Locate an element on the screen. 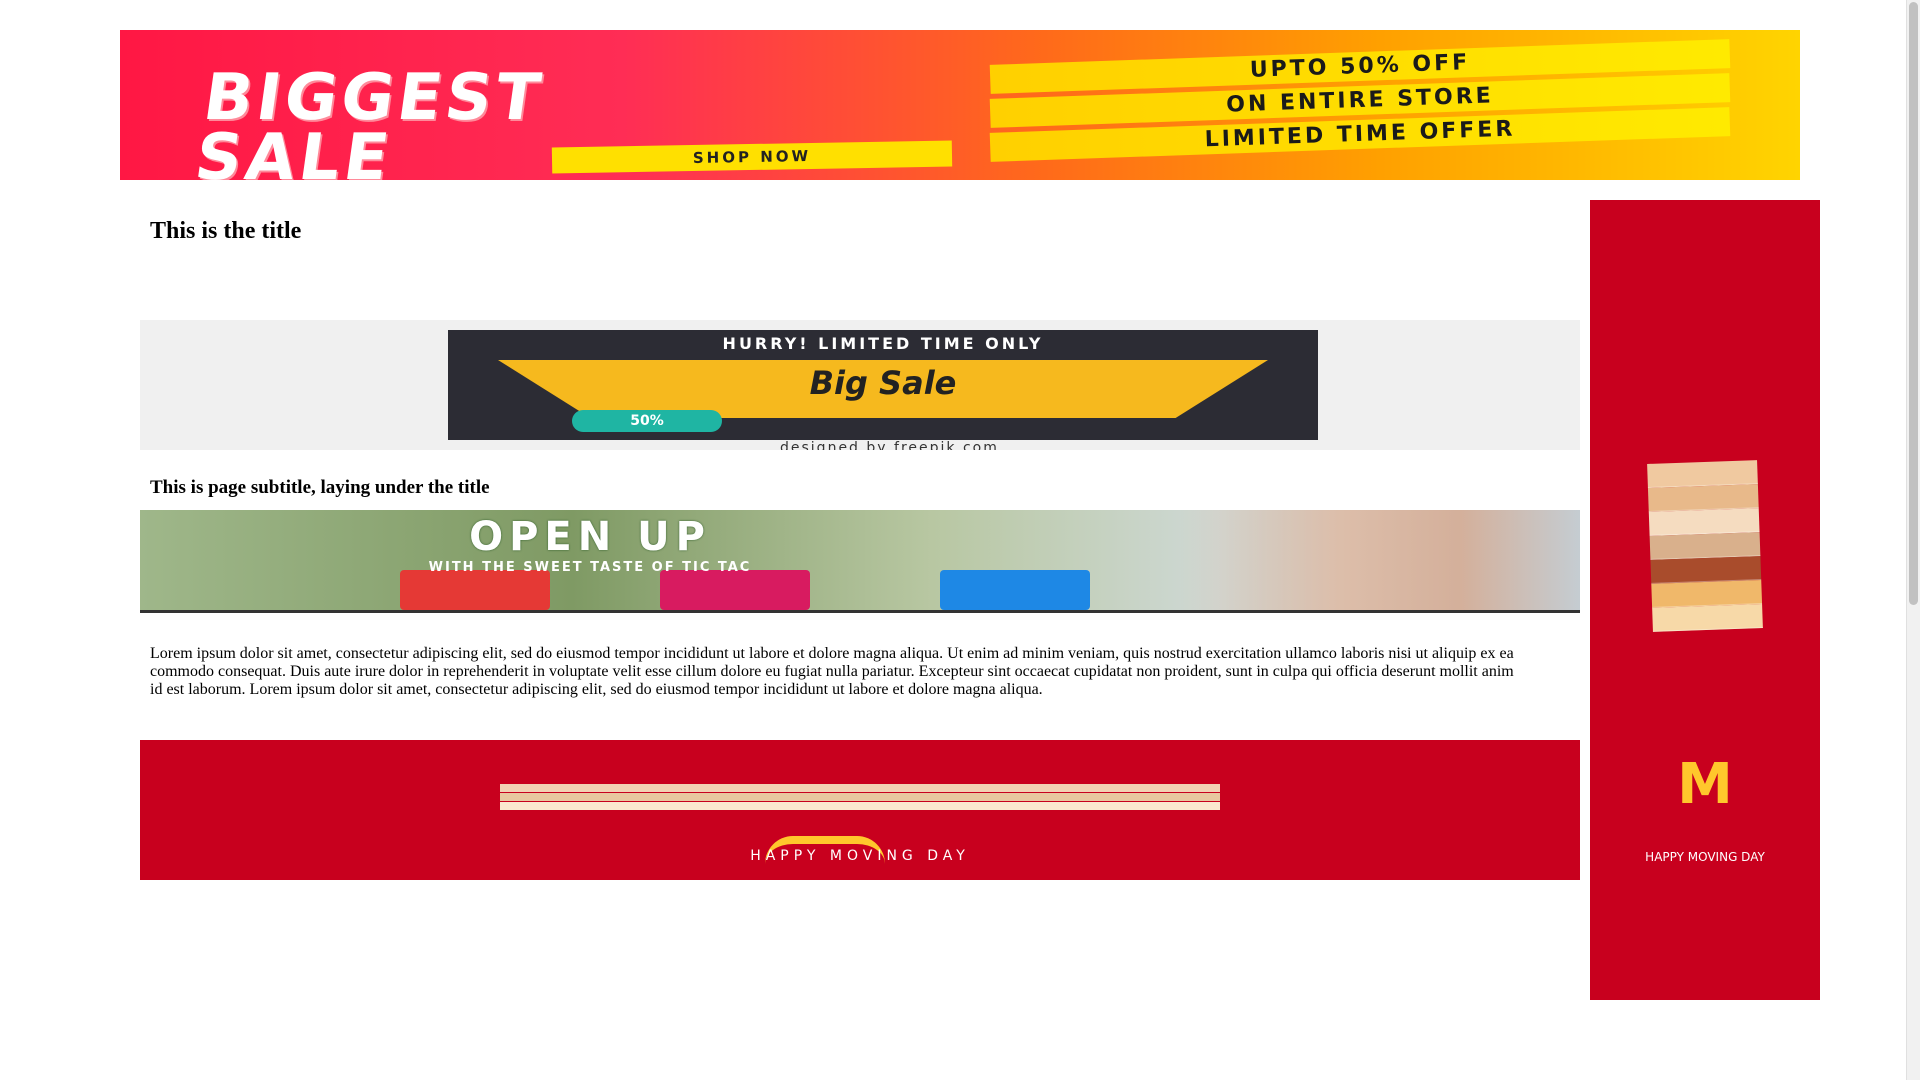 Image resolution: width=1920 pixels, height=1080 pixels. banner-credit: designed by freepik.com is located at coordinates (889, 445).